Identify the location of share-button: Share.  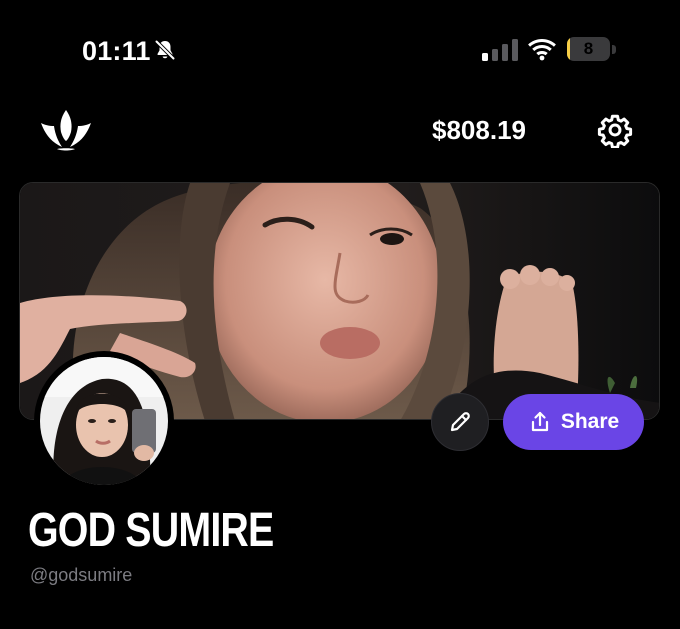
(573, 422).